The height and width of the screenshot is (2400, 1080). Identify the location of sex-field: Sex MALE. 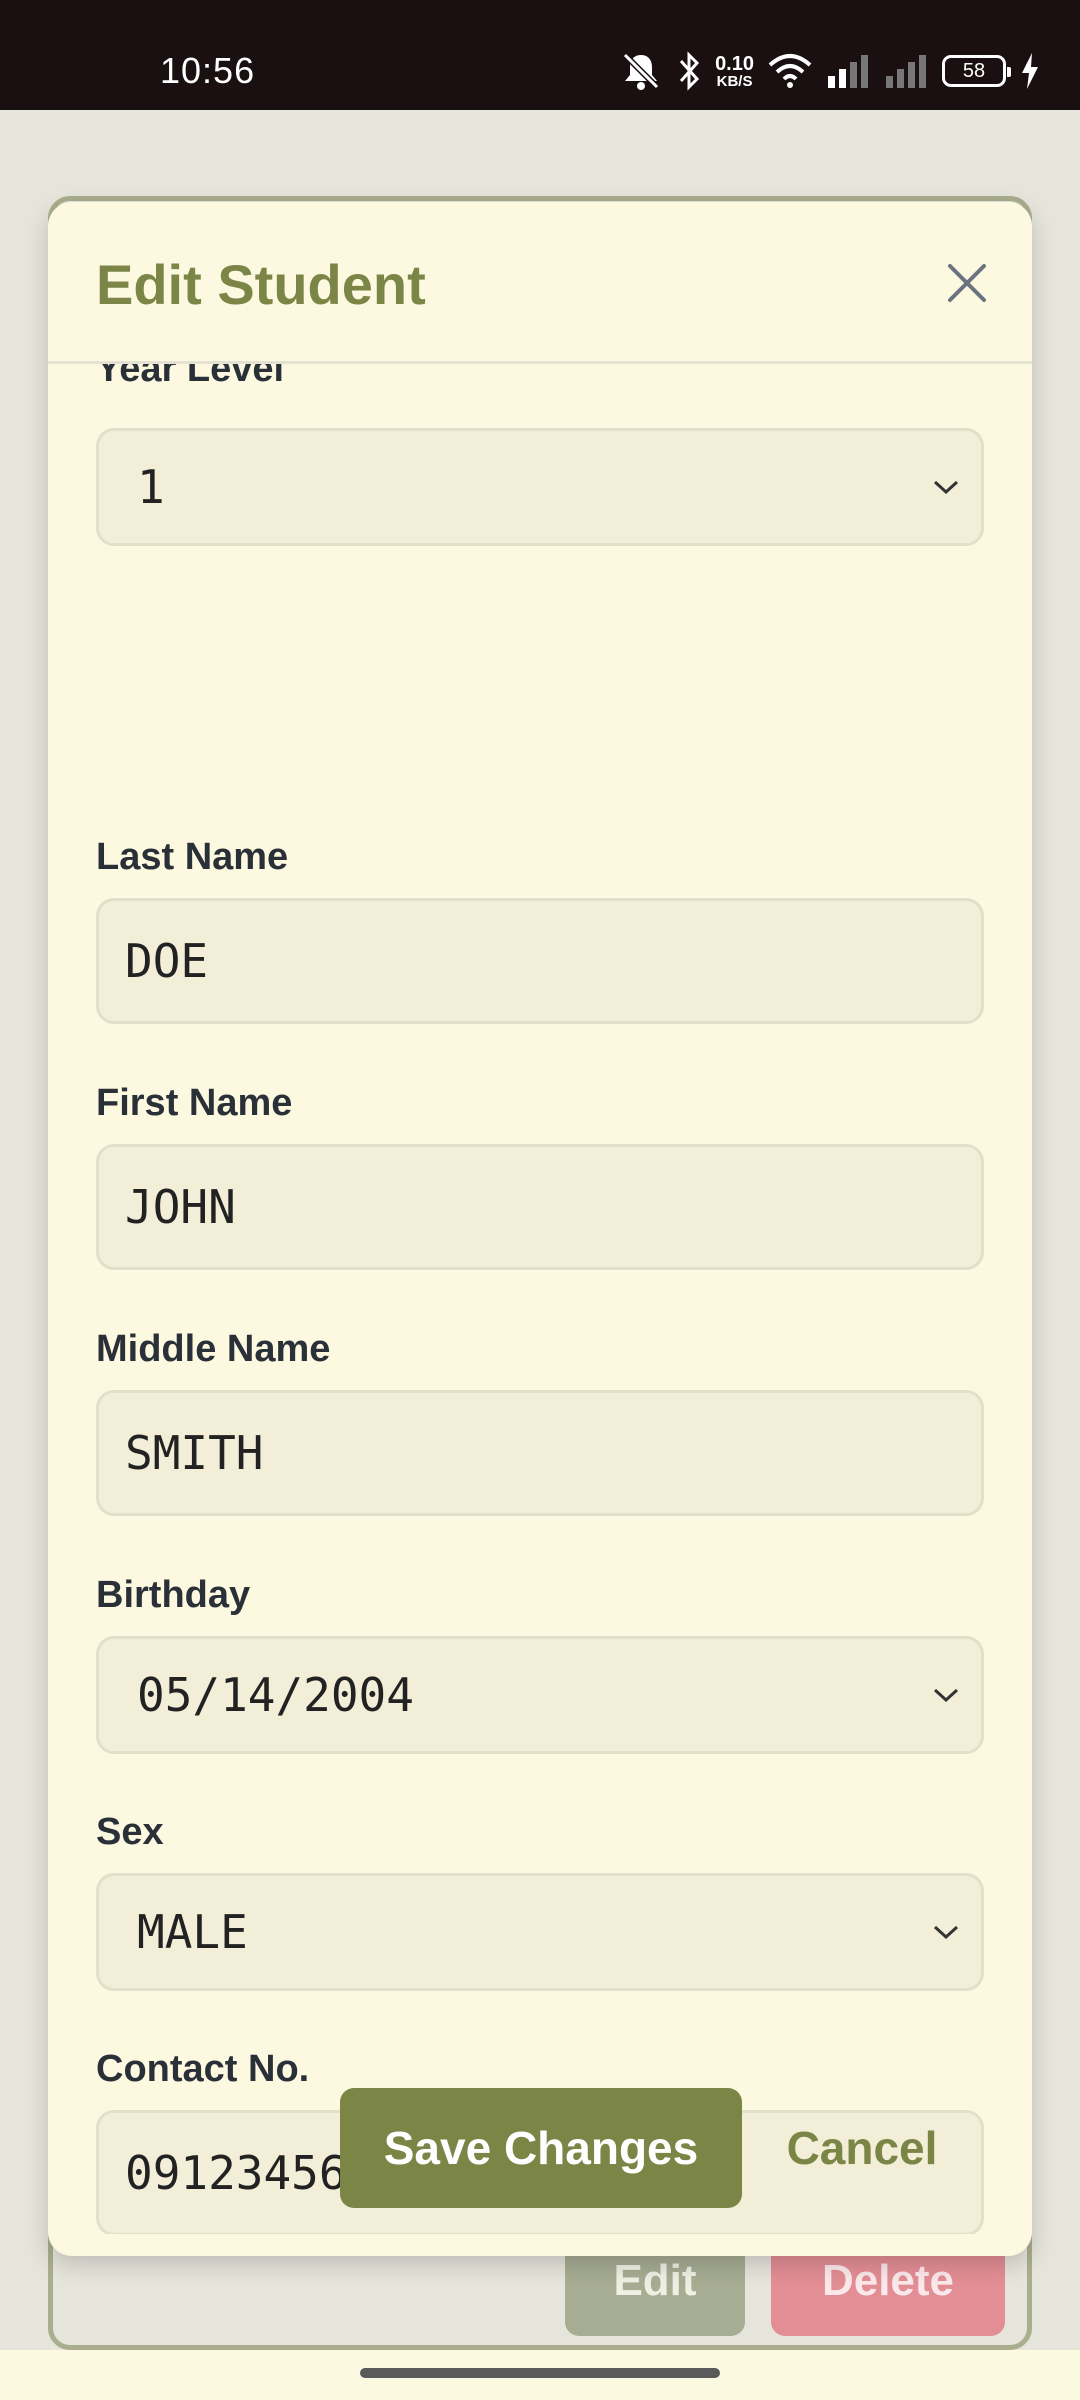
(540, 1901).